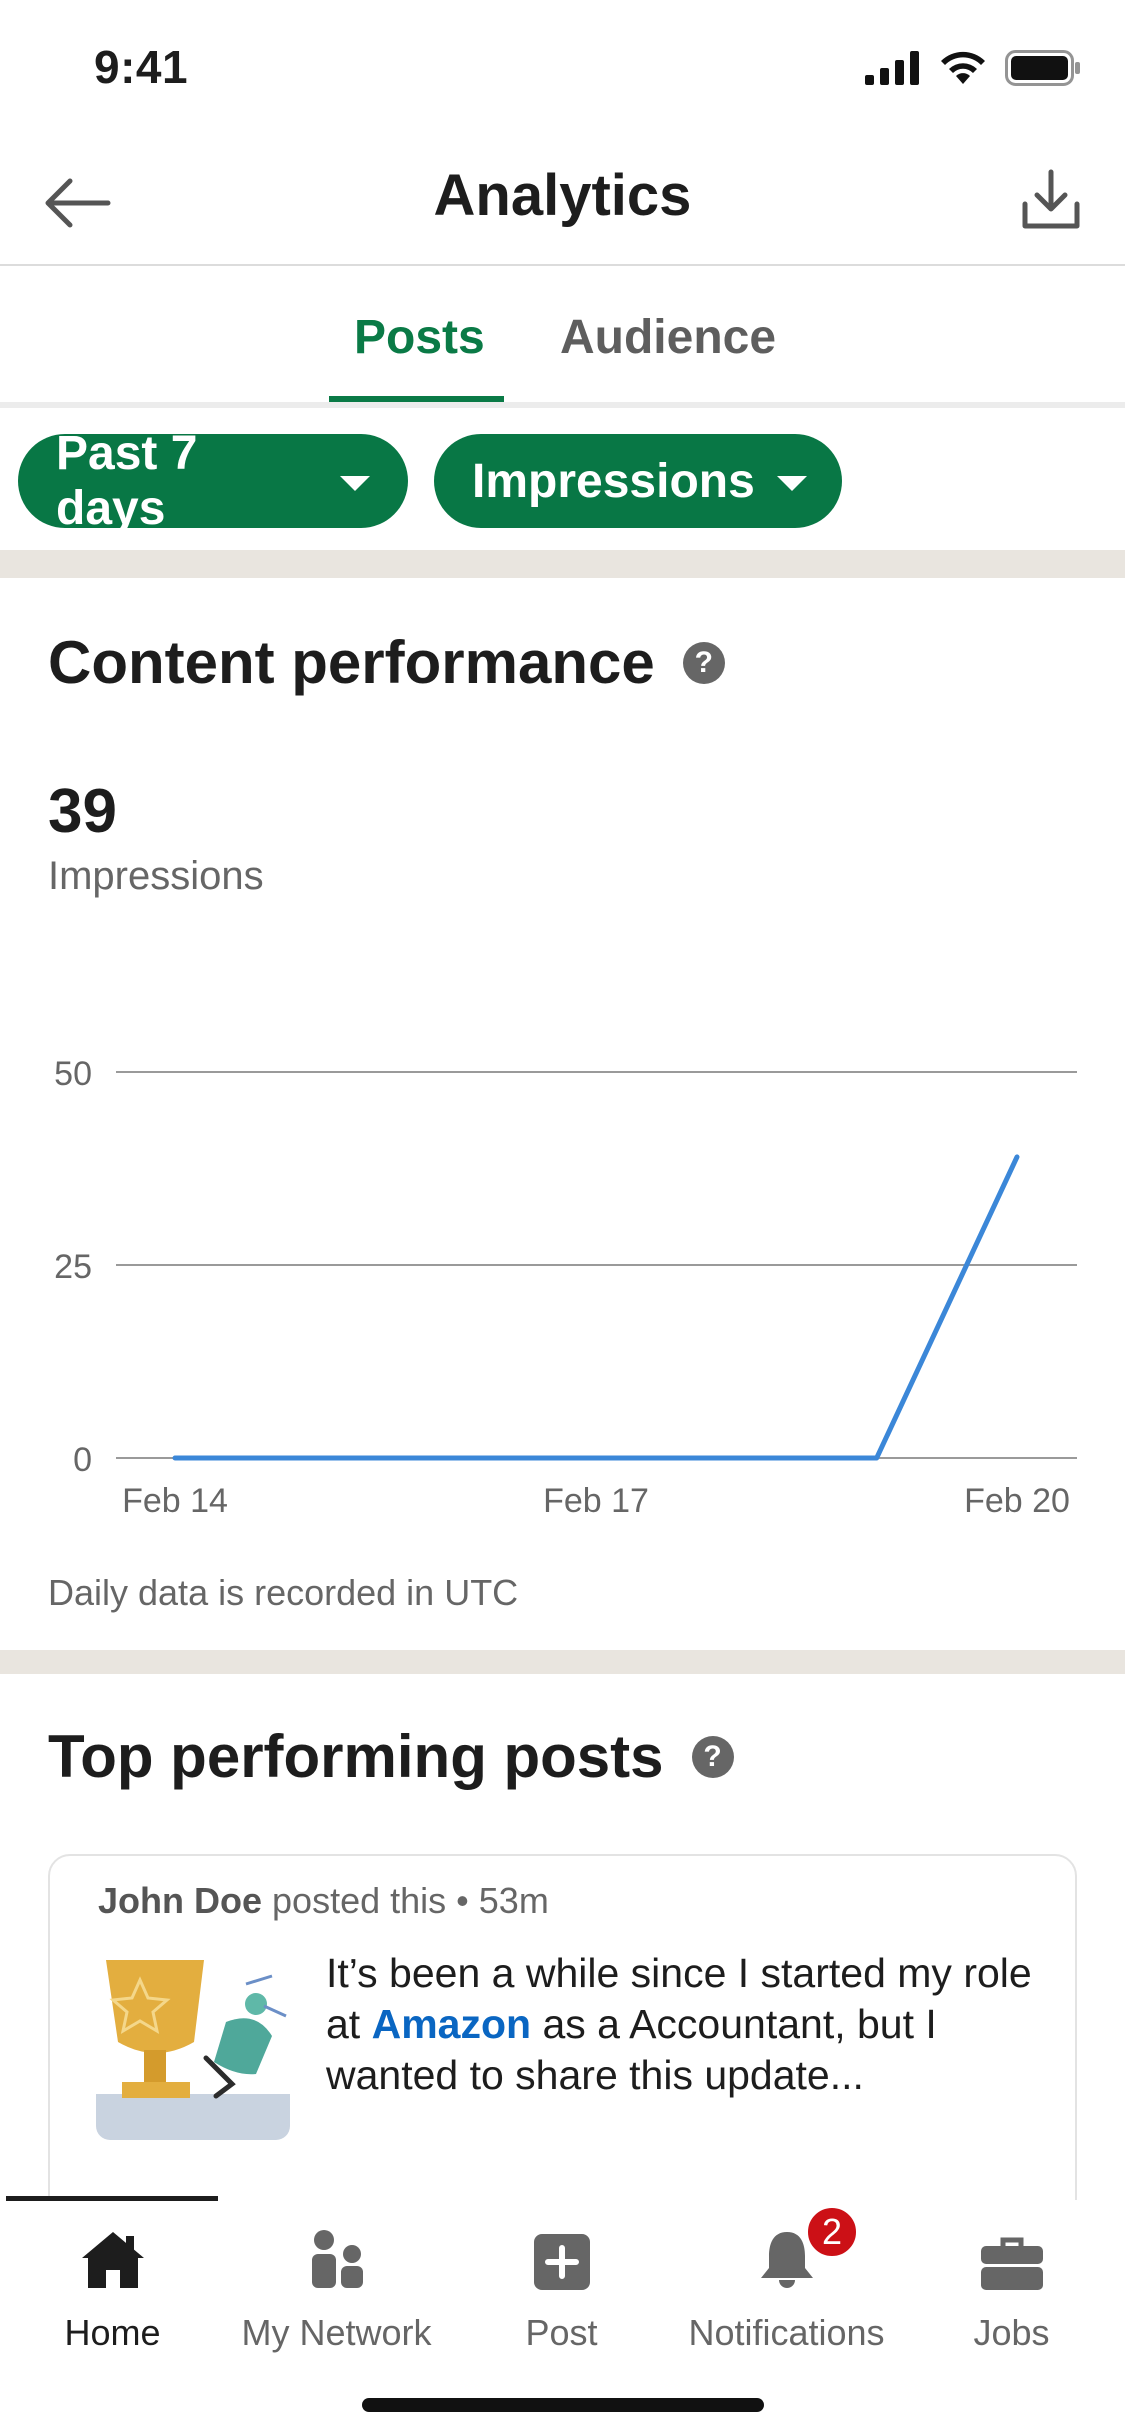 The image size is (1125, 2436). Describe the element at coordinates (416, 399) in the screenshot. I see `tab-active-indicator` at that location.